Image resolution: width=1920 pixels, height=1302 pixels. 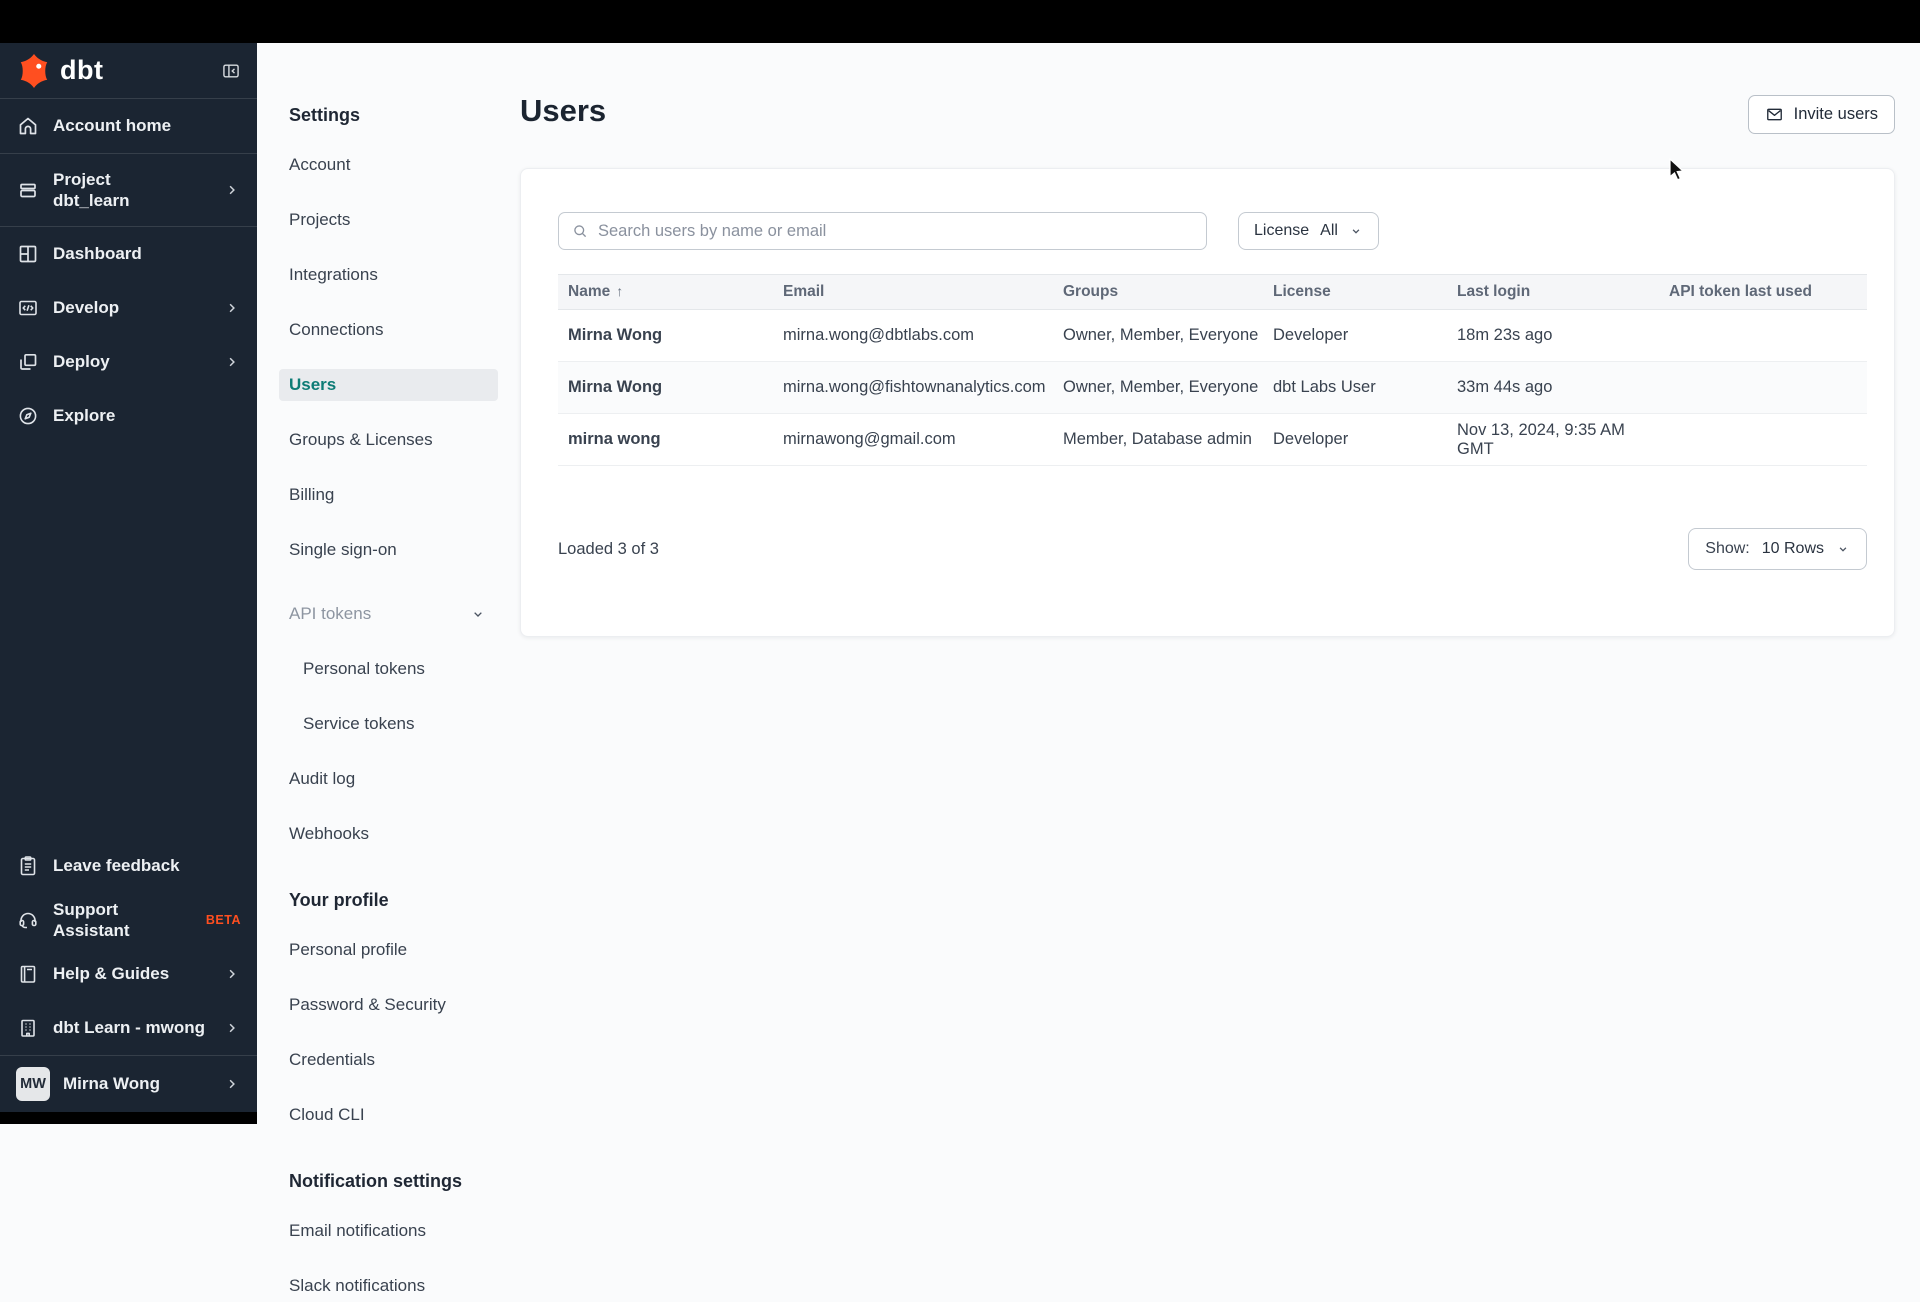 What do you see at coordinates (82, 70) in the screenshot?
I see `dbt-logo-text: dbt` at bounding box center [82, 70].